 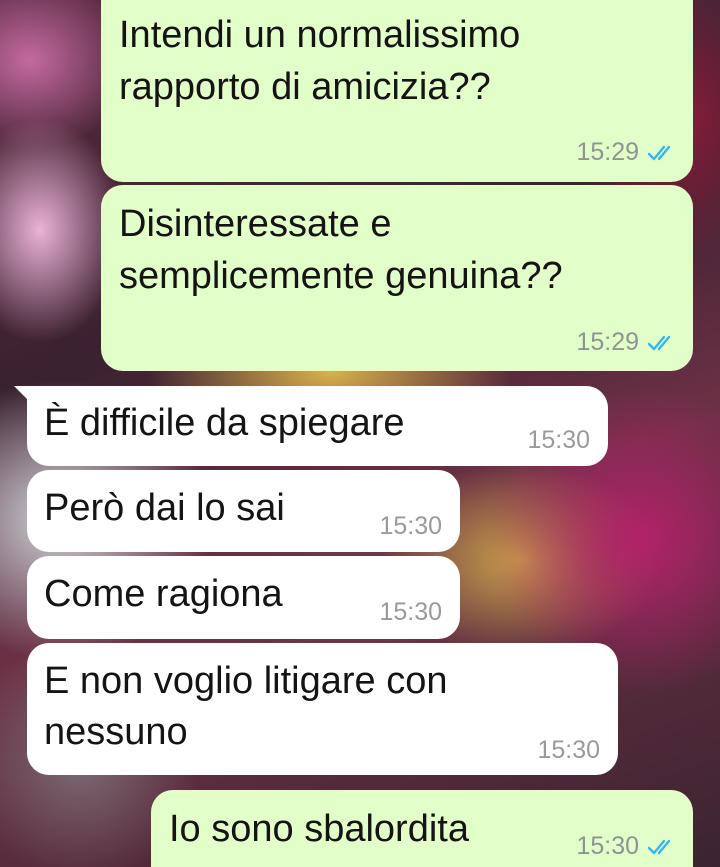 I want to click on message-bubble-outgoing: Io sono sbalordita 15:30, so click(x=422, y=828).